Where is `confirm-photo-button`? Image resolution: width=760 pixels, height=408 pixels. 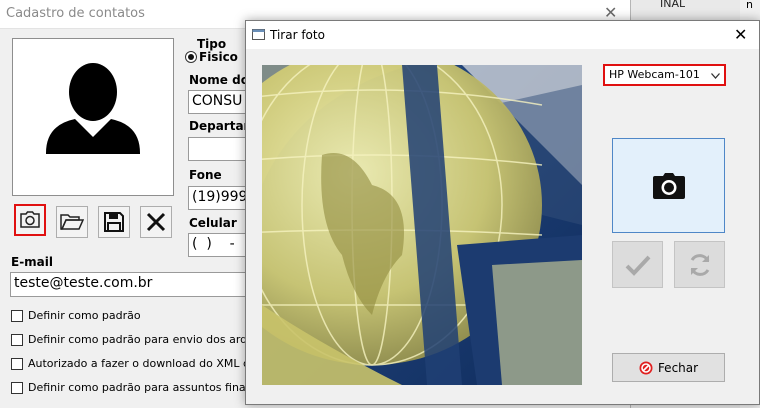
confirm-photo-button is located at coordinates (637, 264).